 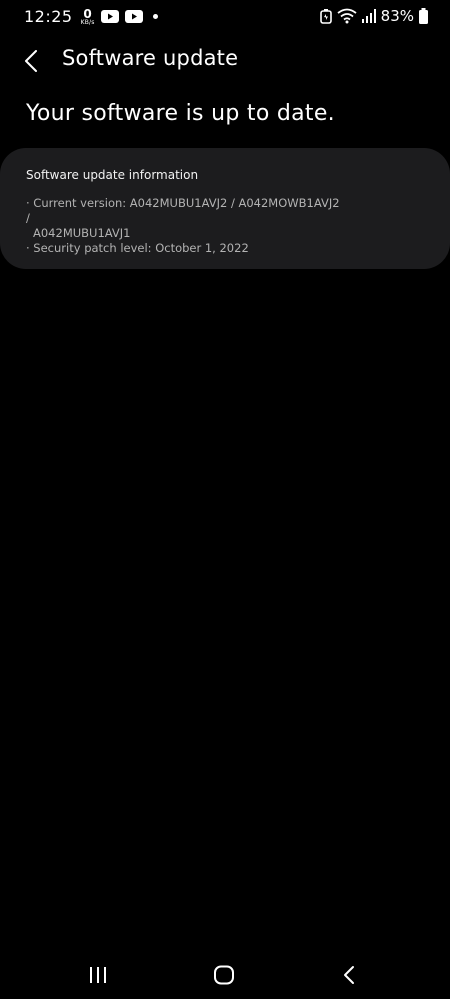 What do you see at coordinates (82, 233) in the screenshot?
I see `current-version-continued: A042MUBU1AVJ1` at bounding box center [82, 233].